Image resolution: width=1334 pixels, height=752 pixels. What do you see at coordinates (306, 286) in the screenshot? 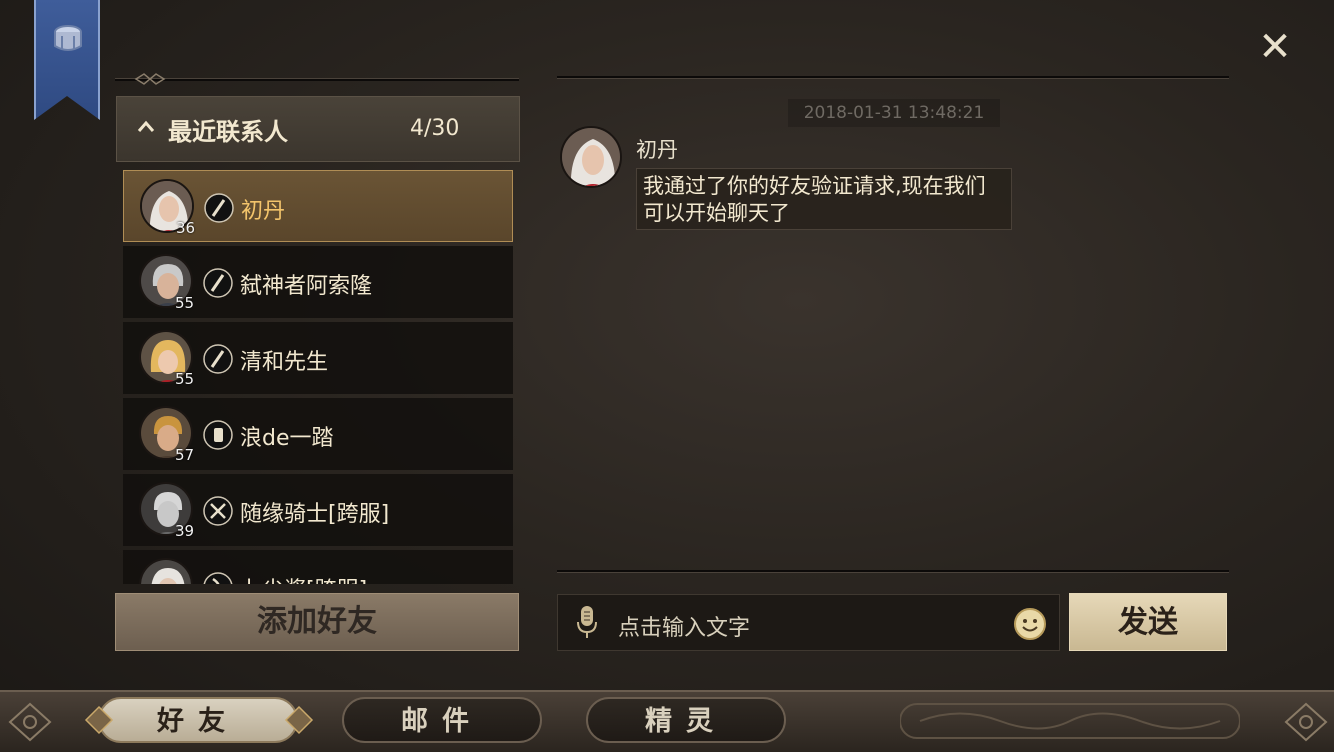
I see `contact-name: 弑神者阿索隆` at bounding box center [306, 286].